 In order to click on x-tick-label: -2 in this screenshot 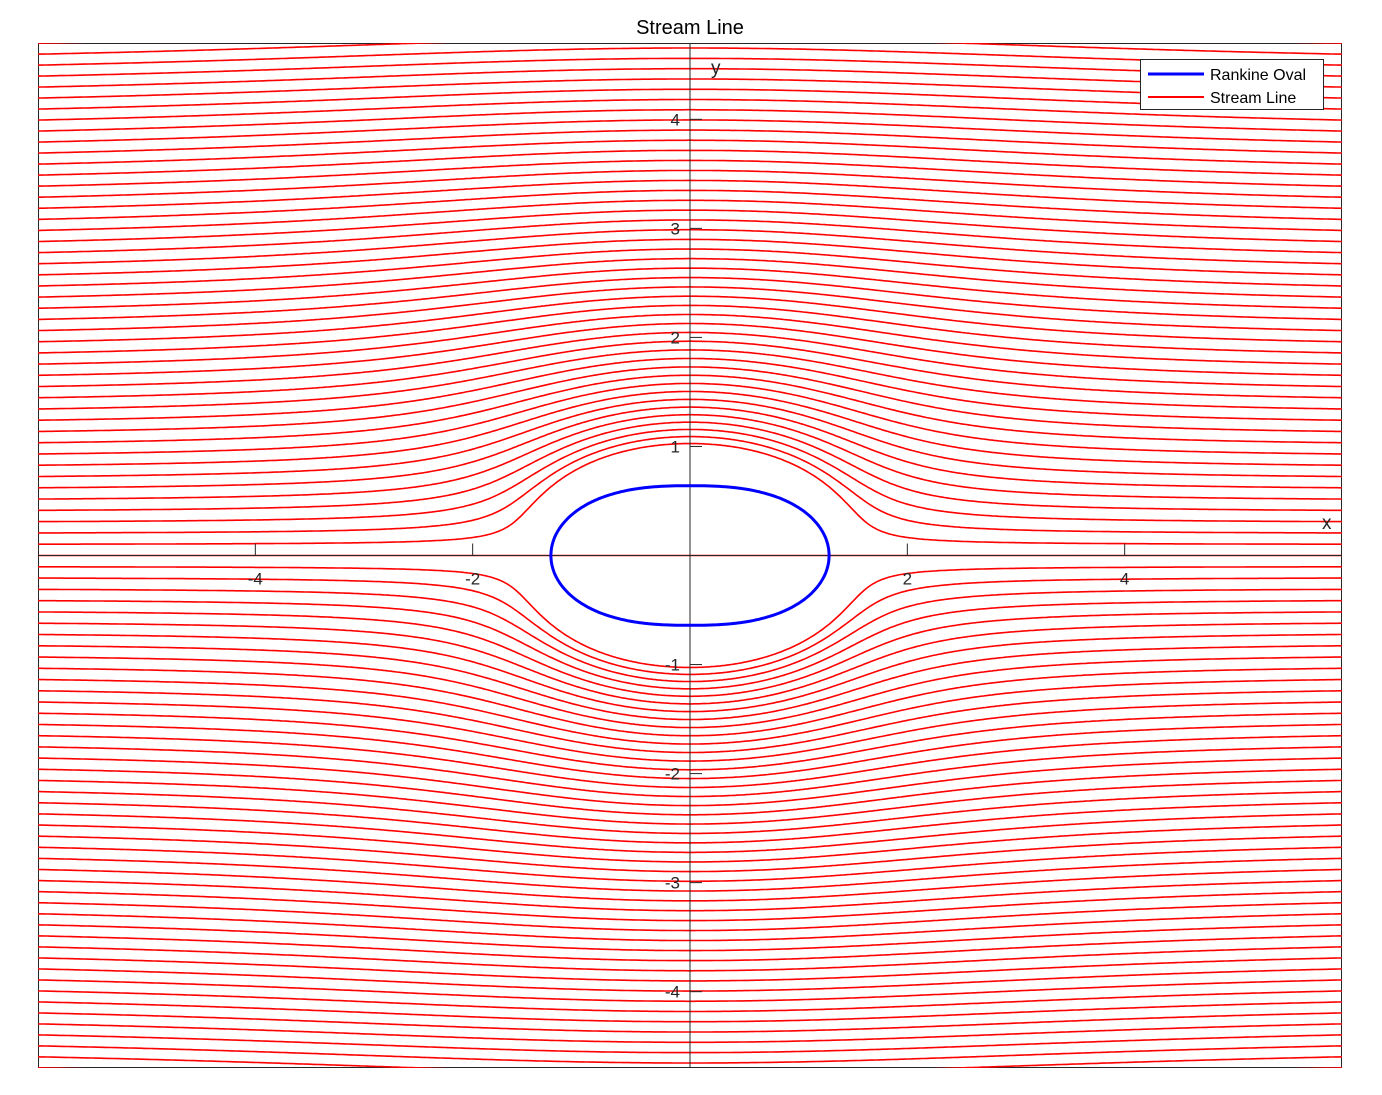, I will do `click(472, 579)`.